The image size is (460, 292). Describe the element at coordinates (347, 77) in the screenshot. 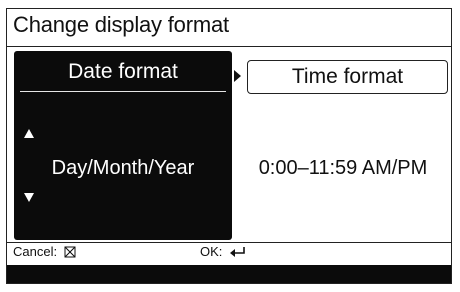

I see `time-format-tab: Time format` at that location.